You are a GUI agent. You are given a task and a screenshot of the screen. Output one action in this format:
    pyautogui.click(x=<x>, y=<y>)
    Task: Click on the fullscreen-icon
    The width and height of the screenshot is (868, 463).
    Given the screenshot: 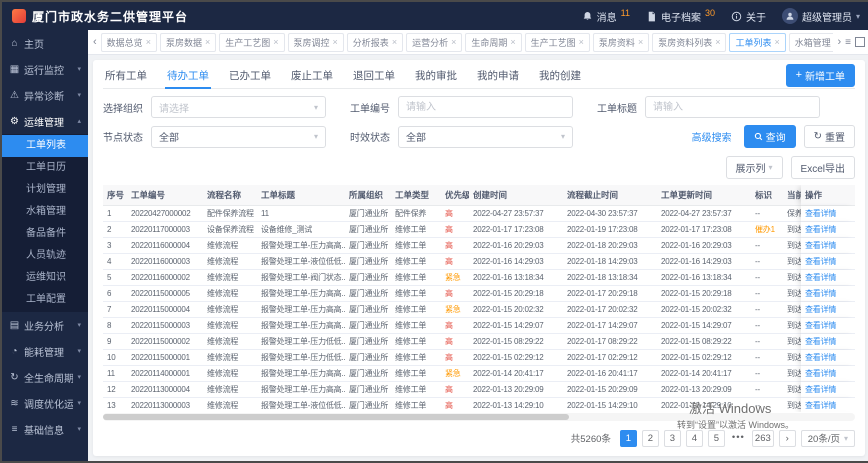 What is the action you would take?
    pyautogui.click(x=860, y=42)
    